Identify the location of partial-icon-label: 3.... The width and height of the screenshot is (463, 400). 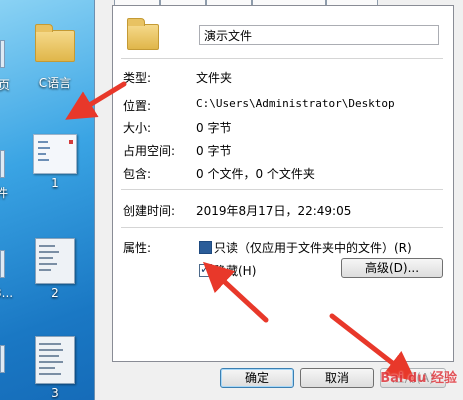
(6, 293).